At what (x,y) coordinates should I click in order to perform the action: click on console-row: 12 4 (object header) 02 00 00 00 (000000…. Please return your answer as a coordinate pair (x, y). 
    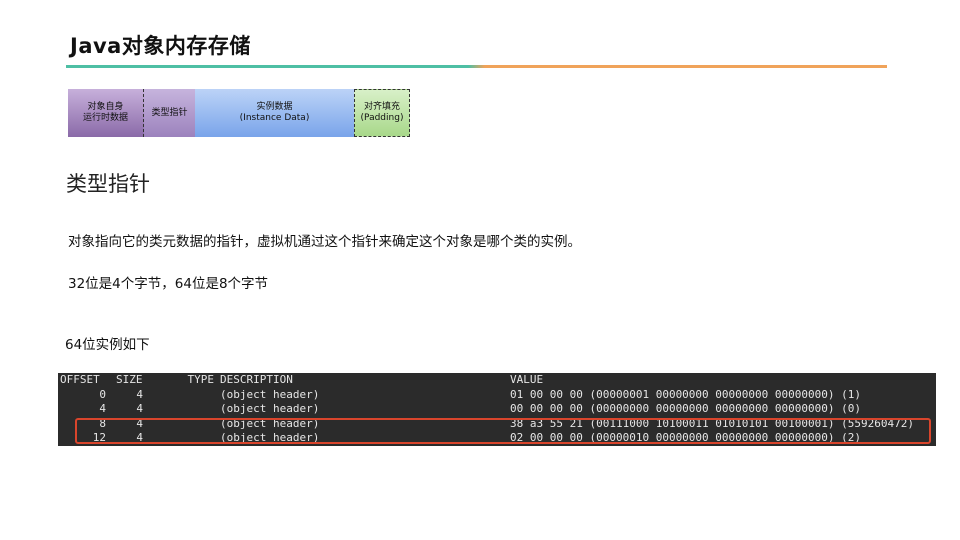
    Looking at the image, I should click on (497, 438).